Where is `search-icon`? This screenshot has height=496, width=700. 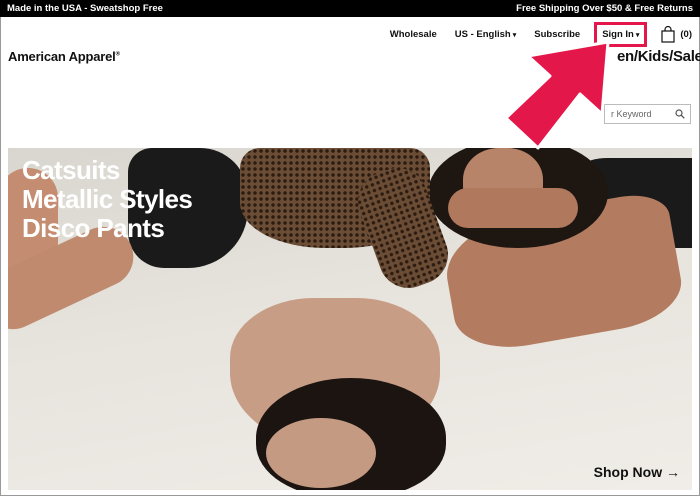
search-icon is located at coordinates (680, 114).